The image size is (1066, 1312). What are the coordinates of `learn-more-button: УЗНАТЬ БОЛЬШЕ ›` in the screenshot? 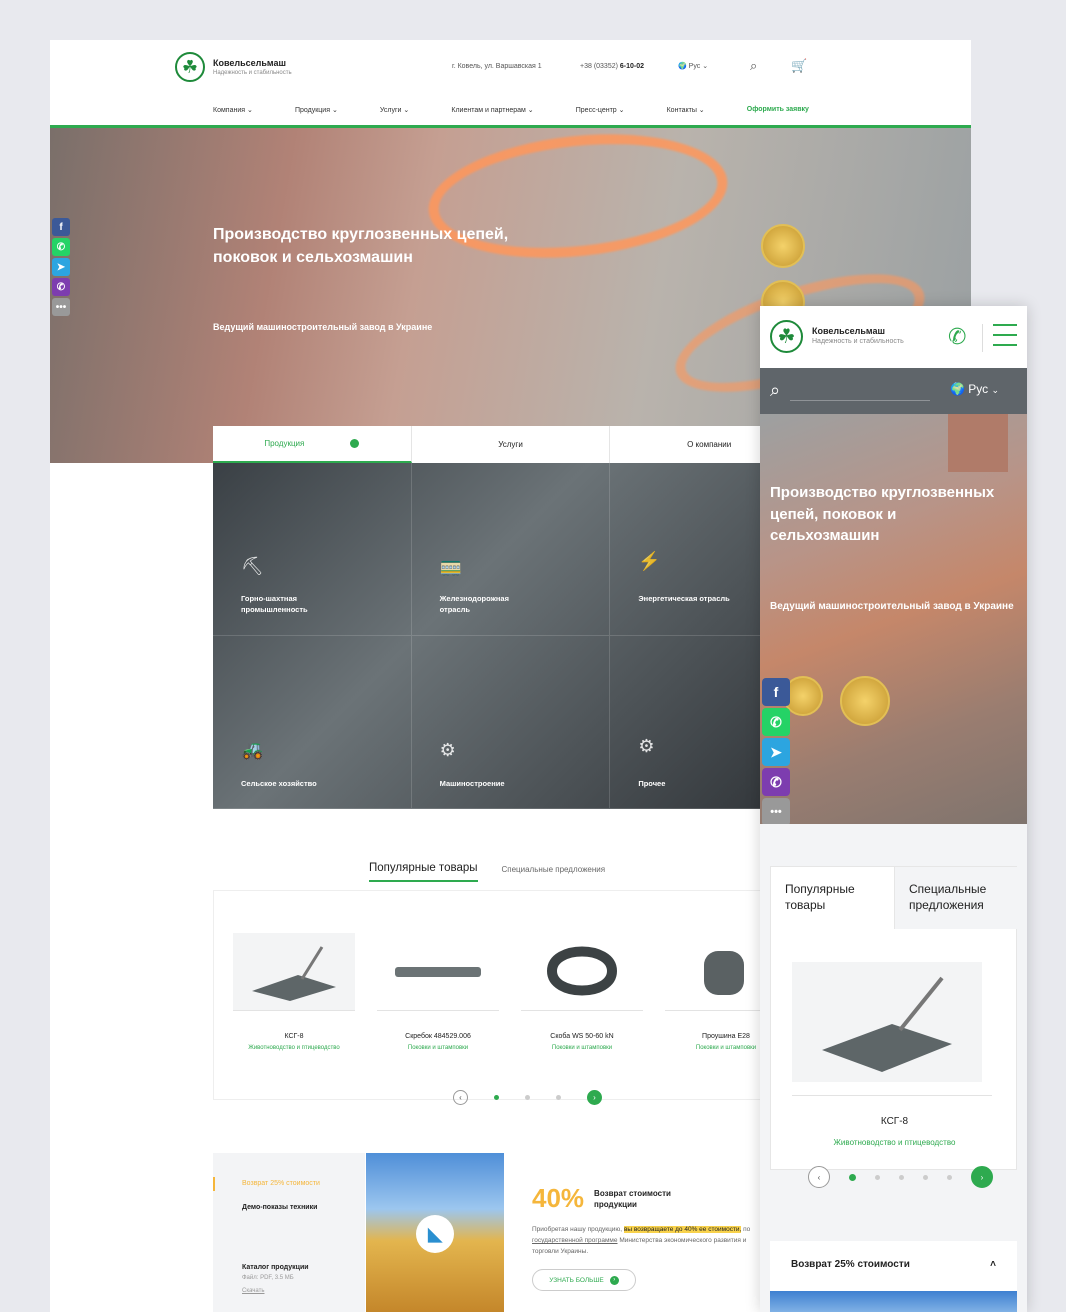 It's located at (584, 1280).